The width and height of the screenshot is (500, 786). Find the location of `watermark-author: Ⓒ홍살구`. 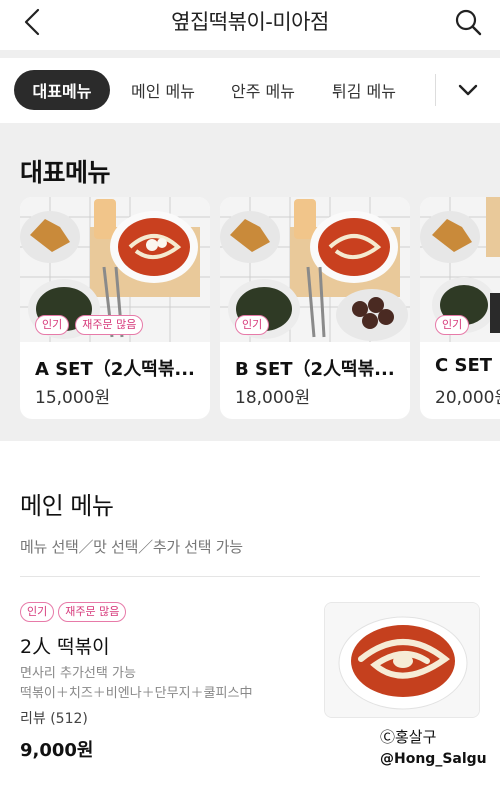

watermark-author: Ⓒ홍살구 is located at coordinates (408, 737).